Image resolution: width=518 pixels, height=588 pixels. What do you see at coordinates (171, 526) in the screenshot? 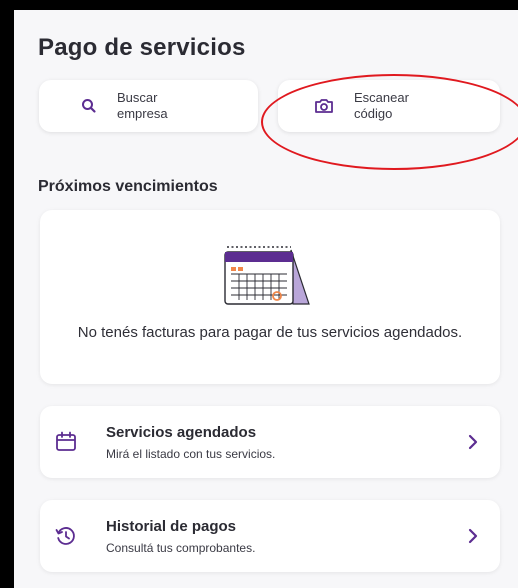
I see `payment-history-title: Historial de pagos` at bounding box center [171, 526].